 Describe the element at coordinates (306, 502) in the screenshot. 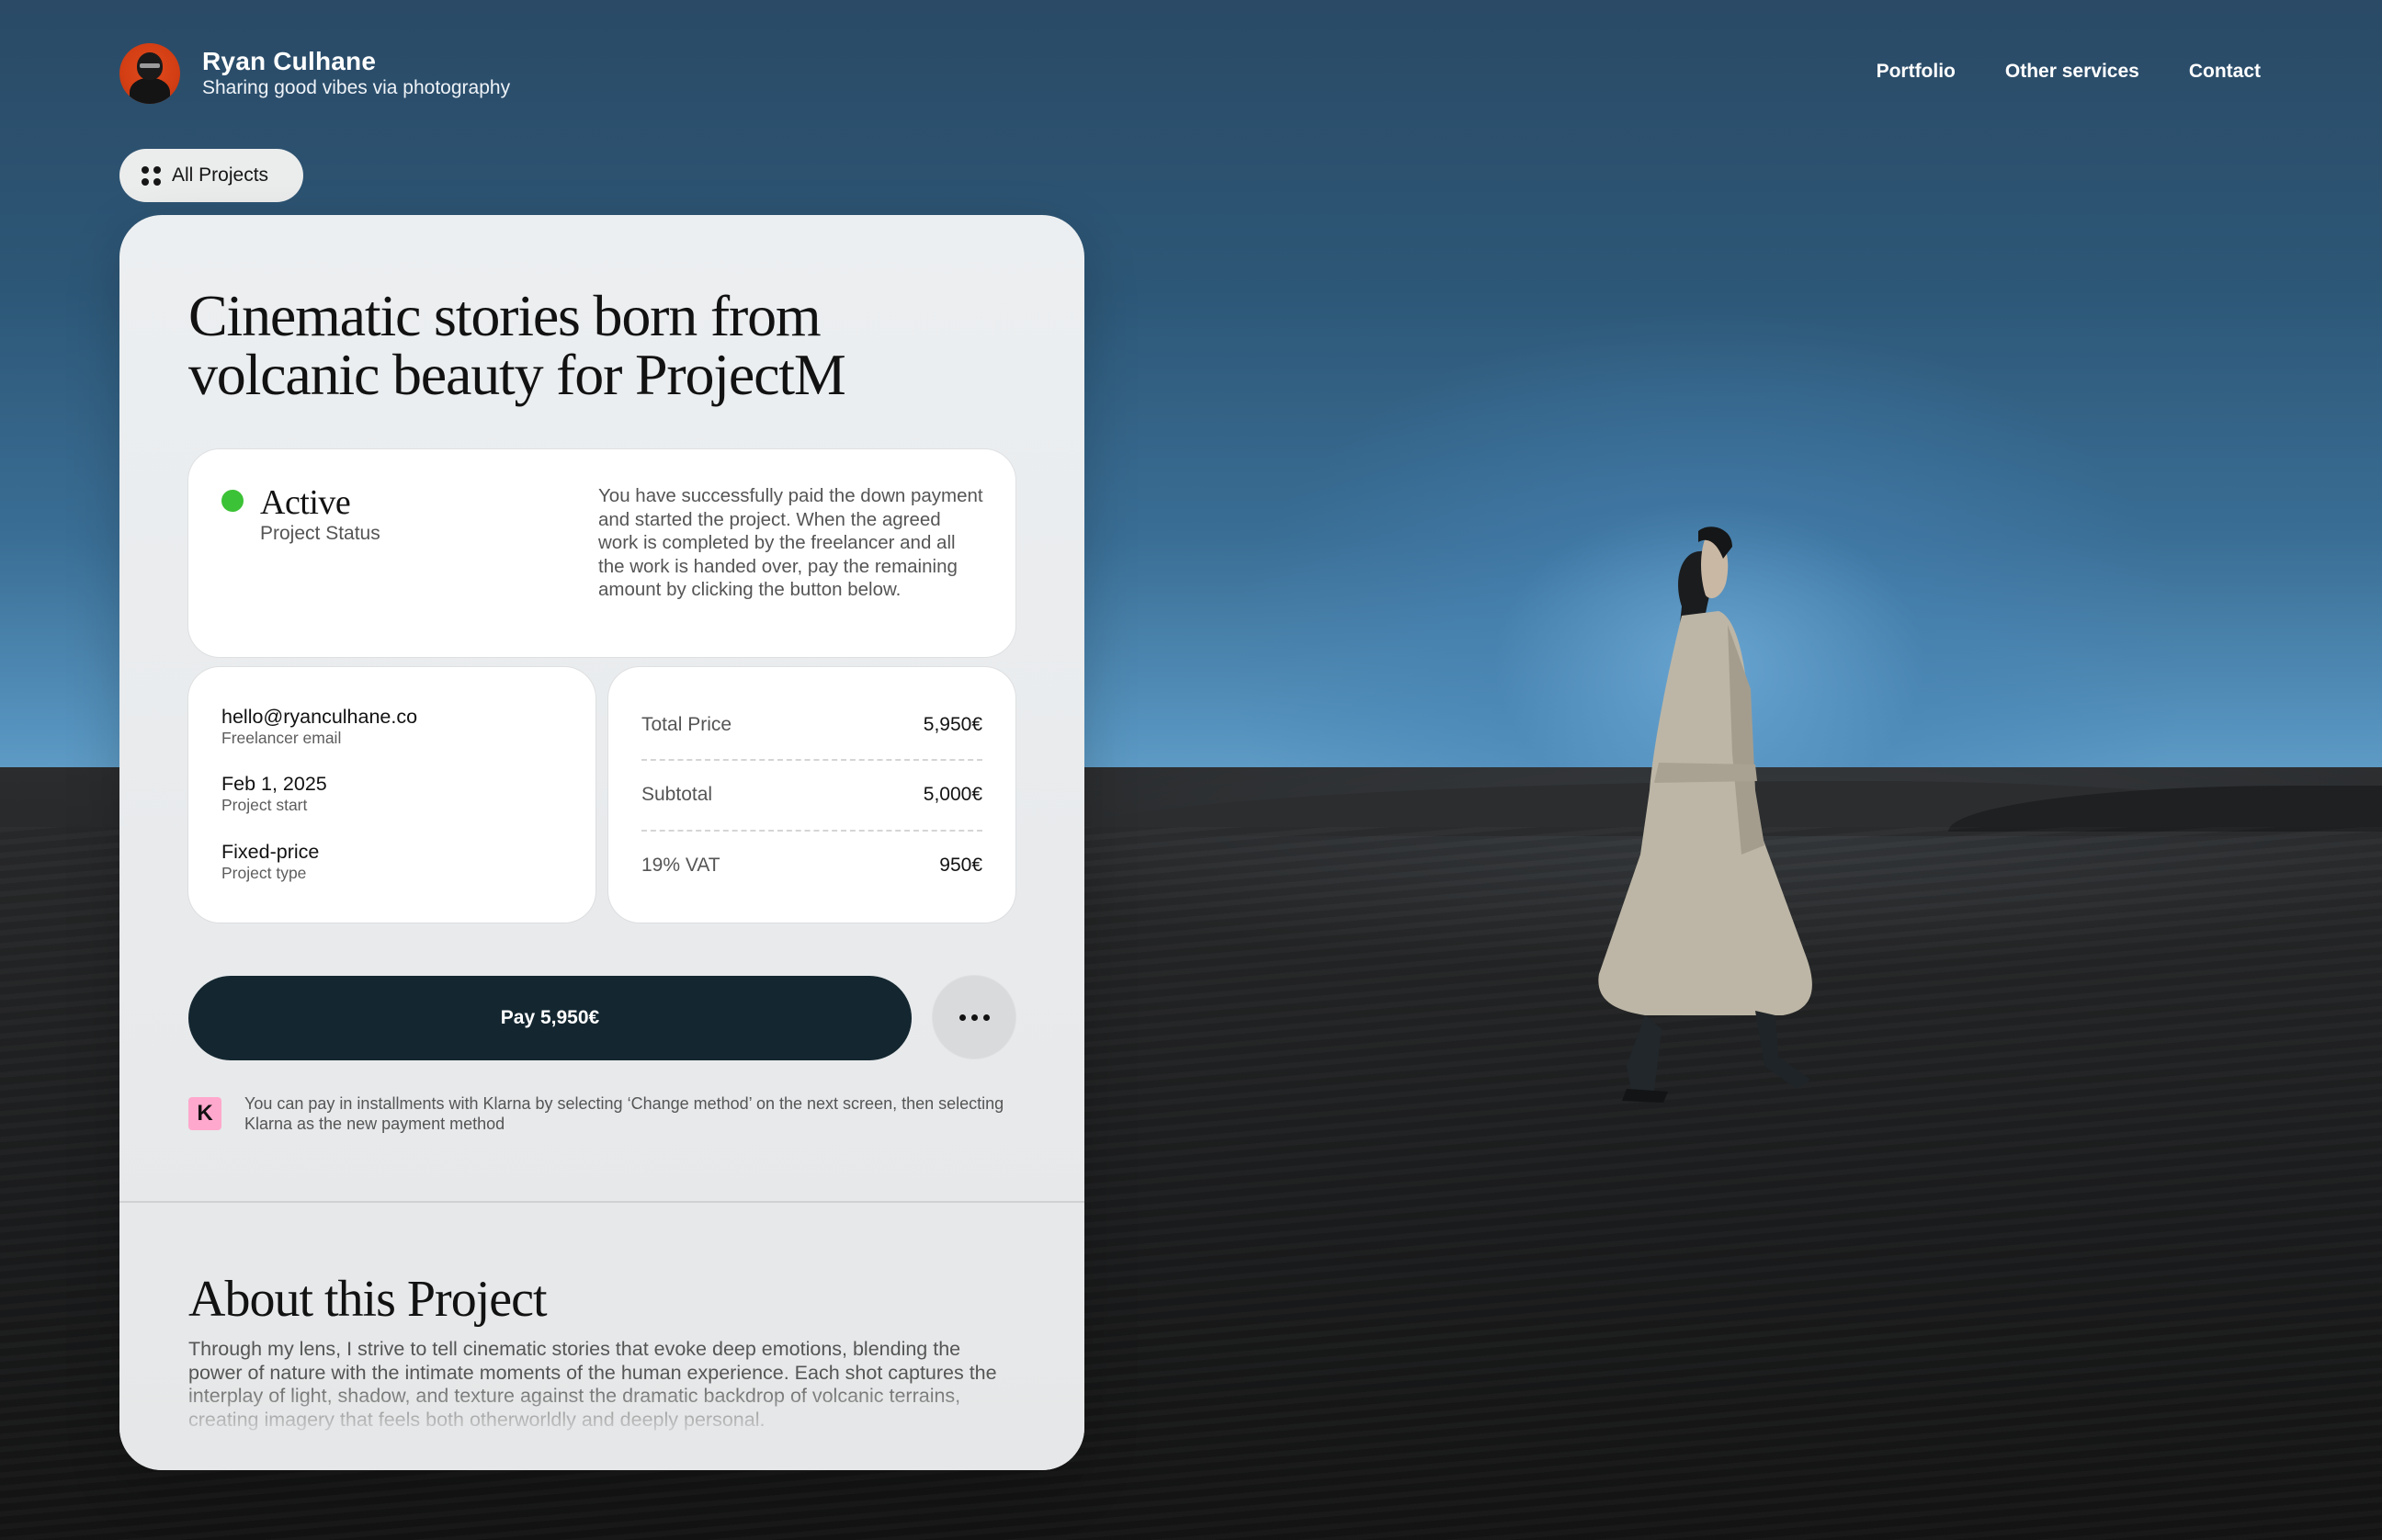

I see `status-value: Active` at that location.